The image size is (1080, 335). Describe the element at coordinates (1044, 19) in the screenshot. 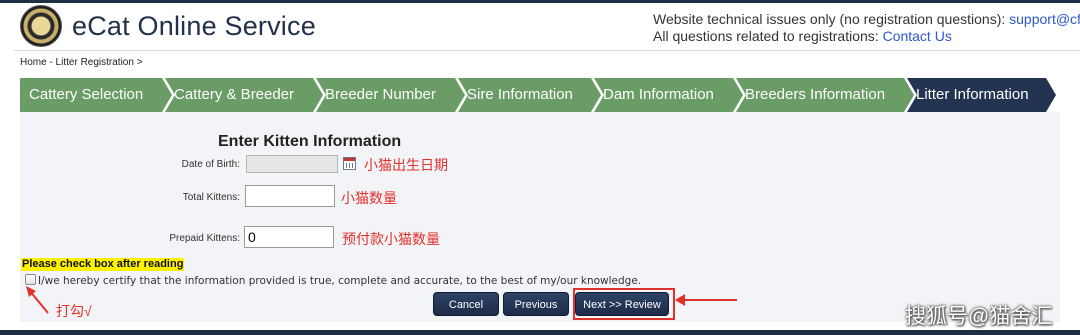

I see `support-email-link: support@cfa.c` at that location.